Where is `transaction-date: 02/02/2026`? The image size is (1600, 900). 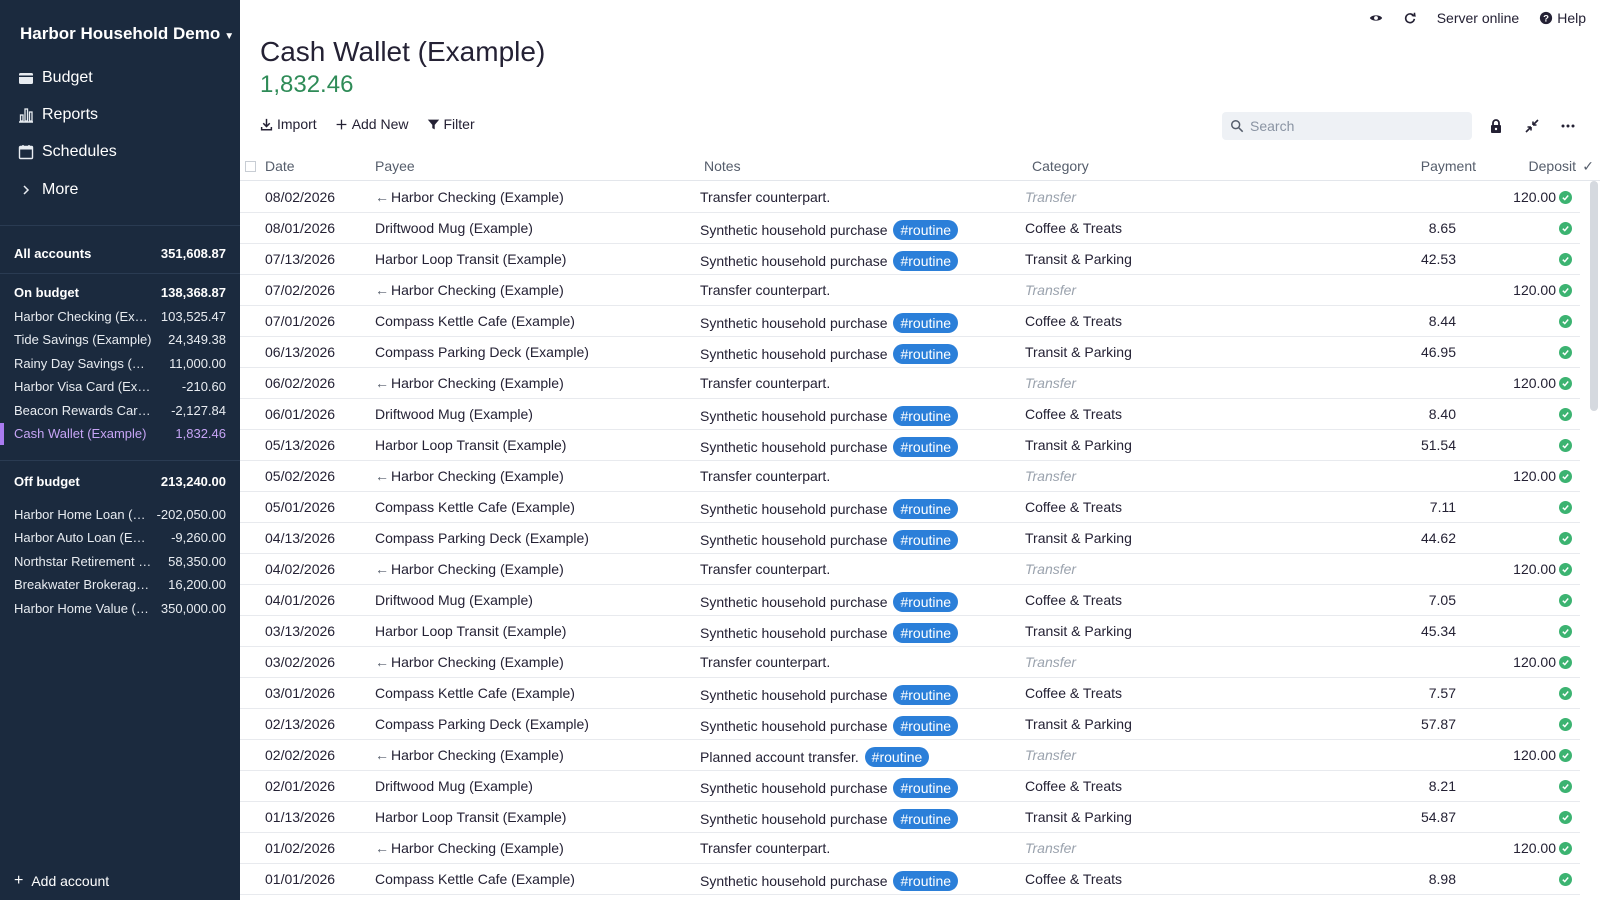
transaction-date: 02/02/2026 is located at coordinates (300, 755).